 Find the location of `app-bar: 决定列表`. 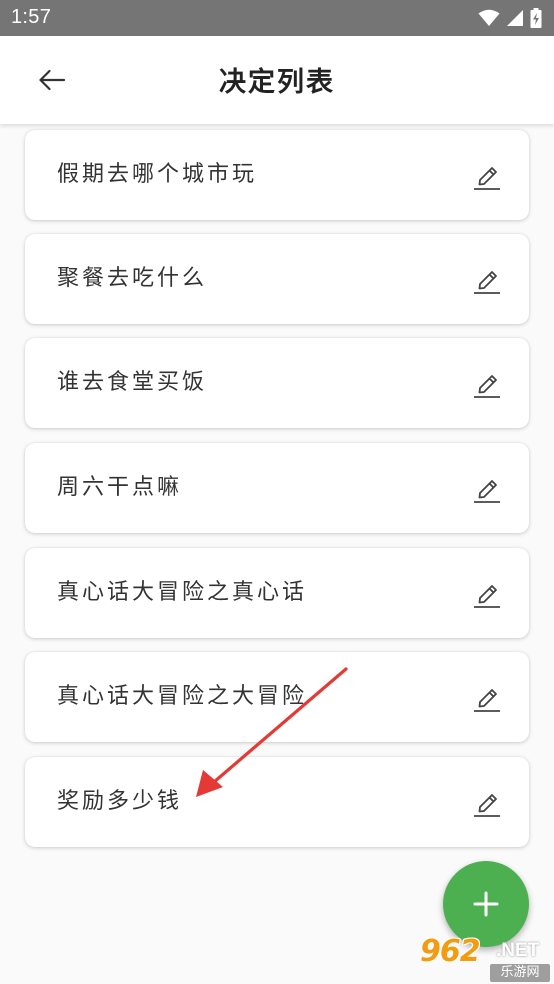

app-bar: 决定列表 is located at coordinates (277, 80).